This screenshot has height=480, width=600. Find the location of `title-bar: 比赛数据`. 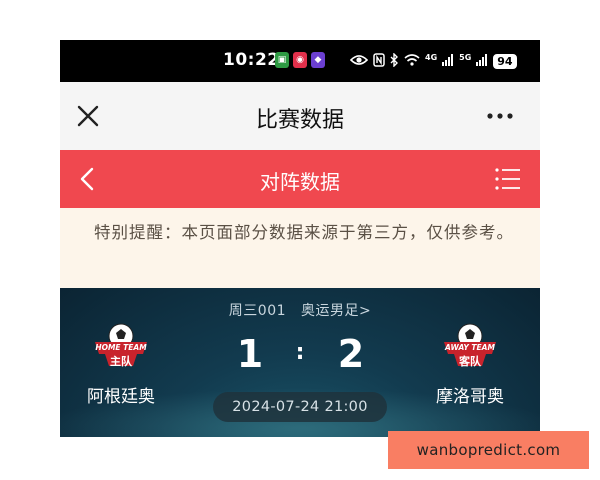

title-bar: 比赛数据 is located at coordinates (300, 116).